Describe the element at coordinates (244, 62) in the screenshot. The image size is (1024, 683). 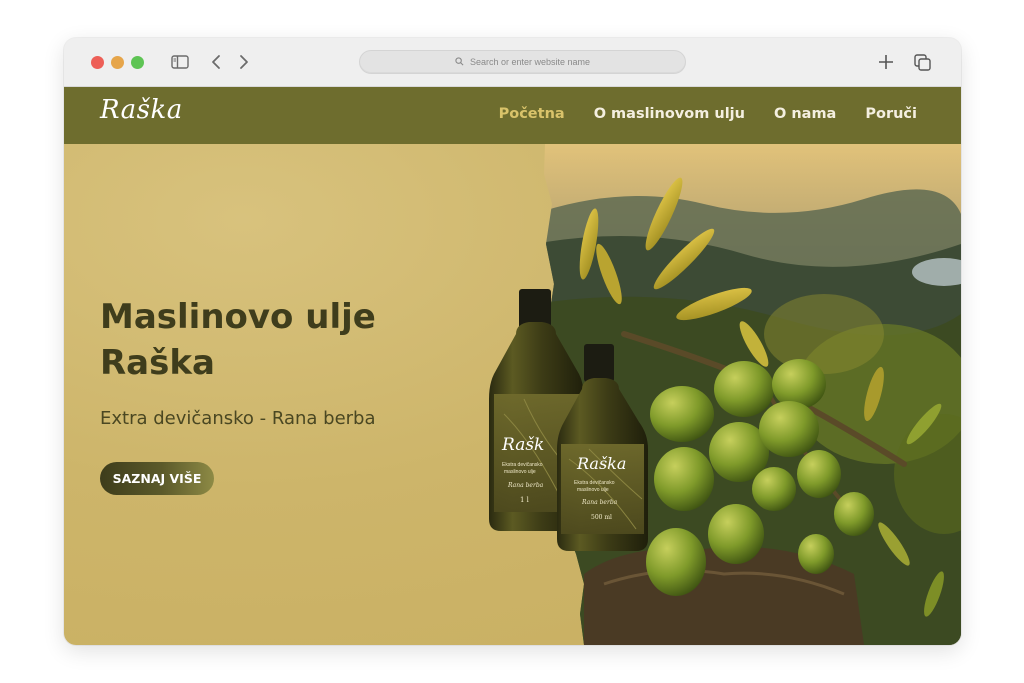
I see `chevron-right-icon` at that location.